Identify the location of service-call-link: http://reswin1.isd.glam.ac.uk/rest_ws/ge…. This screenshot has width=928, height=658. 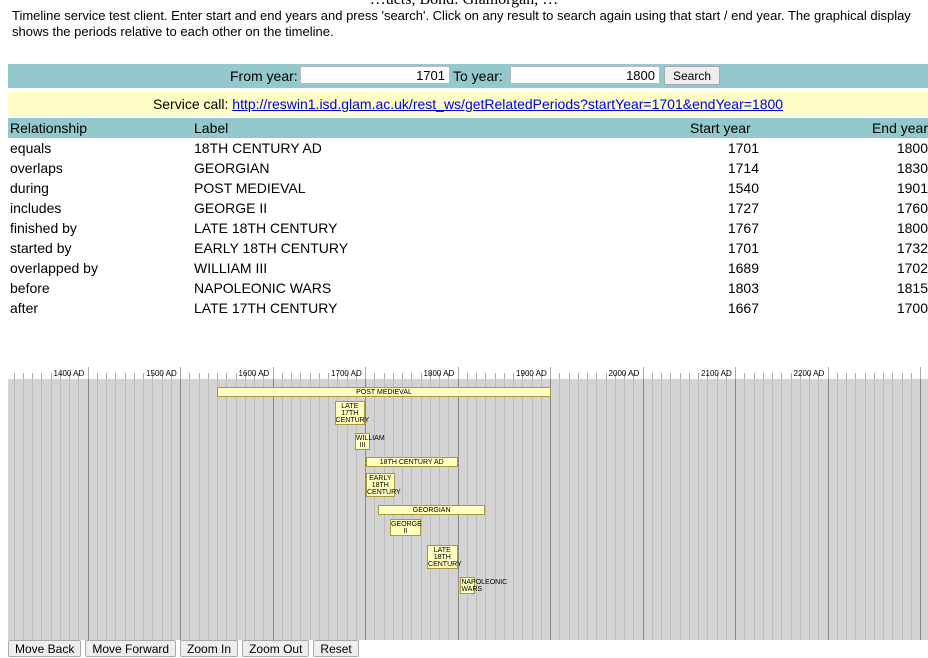
(507, 104).